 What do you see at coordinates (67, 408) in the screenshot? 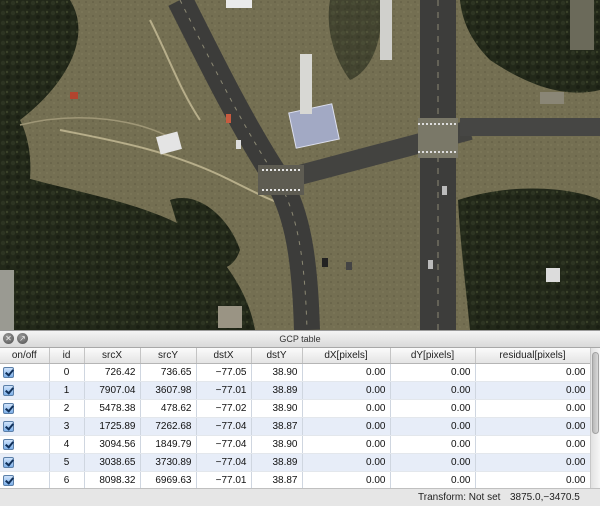
I see `cell-id: 2` at bounding box center [67, 408].